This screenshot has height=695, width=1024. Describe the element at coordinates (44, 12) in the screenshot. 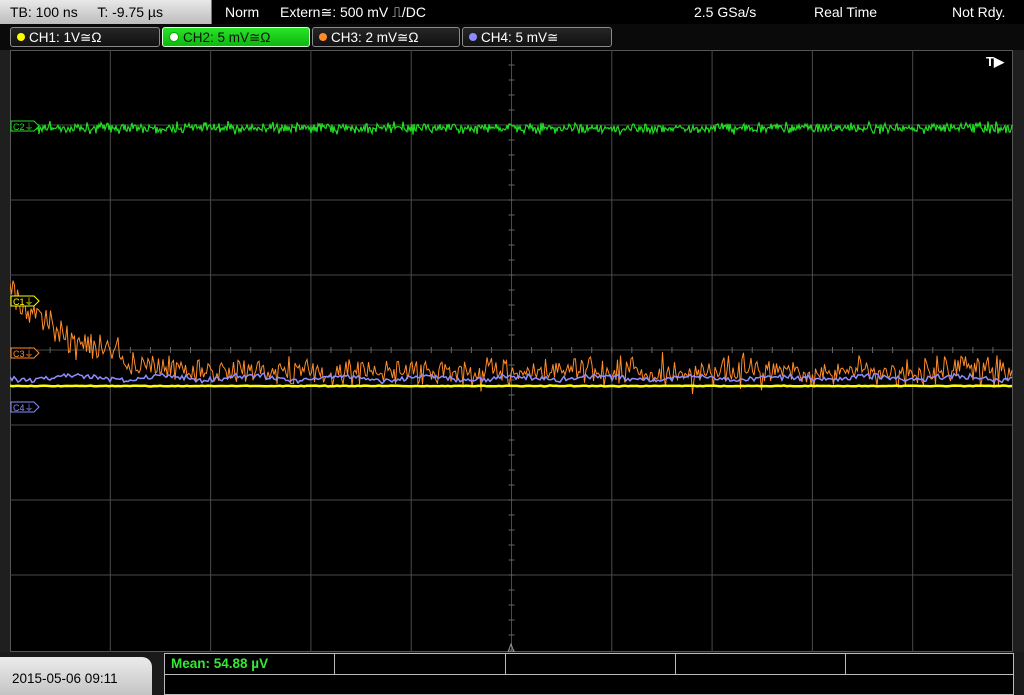

I see `timebase-label: TB: 100 ns` at that location.